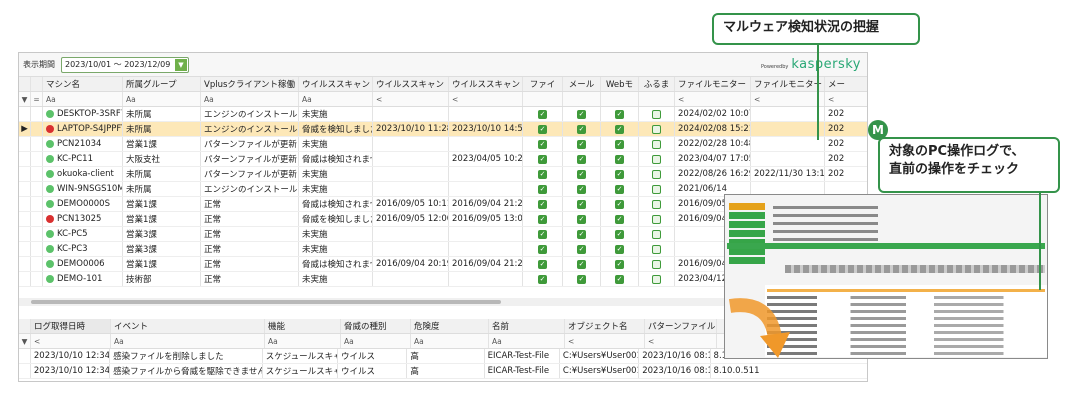 Image resolution: width=1071 pixels, height=394 pixels. What do you see at coordinates (801, 27) in the screenshot?
I see `callout-malware-text: マルウェア検知状況の把握` at bounding box center [801, 27].